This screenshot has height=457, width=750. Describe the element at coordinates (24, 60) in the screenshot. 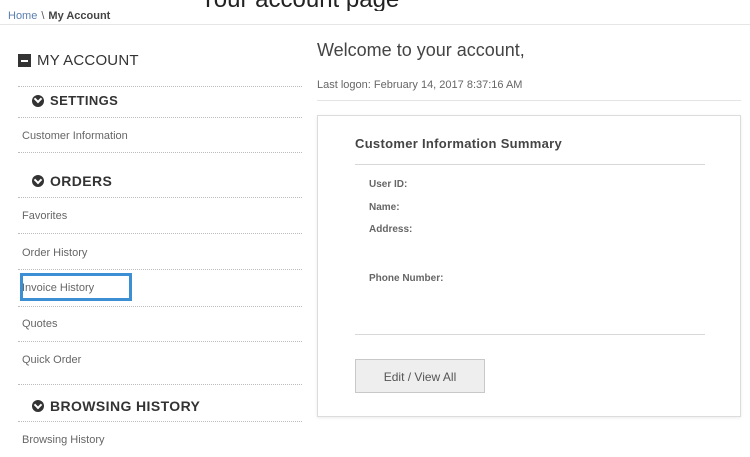

I see `square-minus-icon` at that location.